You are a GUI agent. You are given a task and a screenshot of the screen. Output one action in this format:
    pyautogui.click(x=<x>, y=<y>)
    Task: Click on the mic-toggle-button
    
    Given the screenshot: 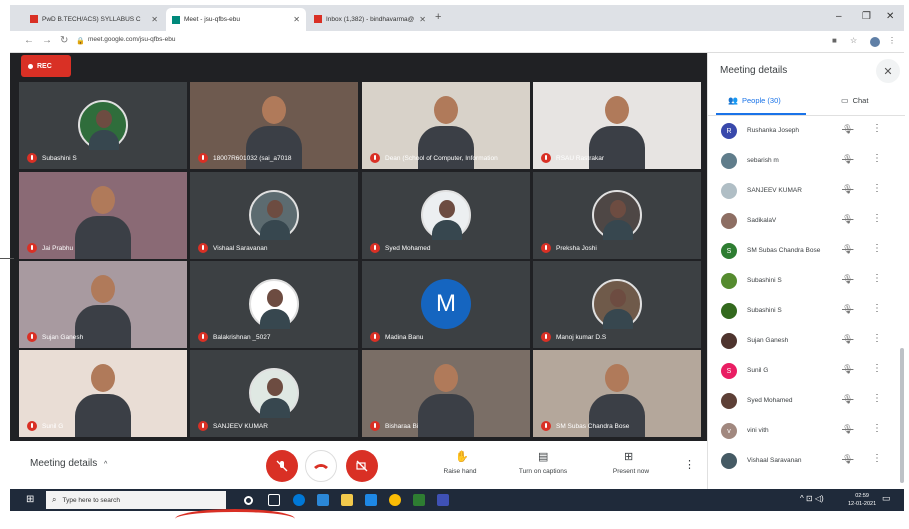 What is the action you would take?
    pyautogui.click(x=282, y=466)
    